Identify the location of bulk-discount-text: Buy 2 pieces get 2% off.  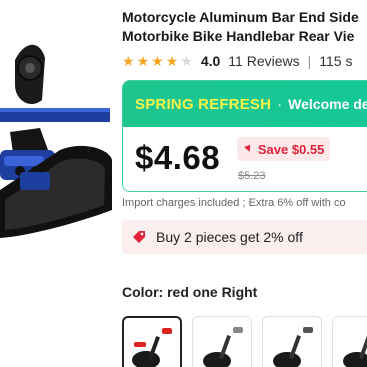
(229, 237).